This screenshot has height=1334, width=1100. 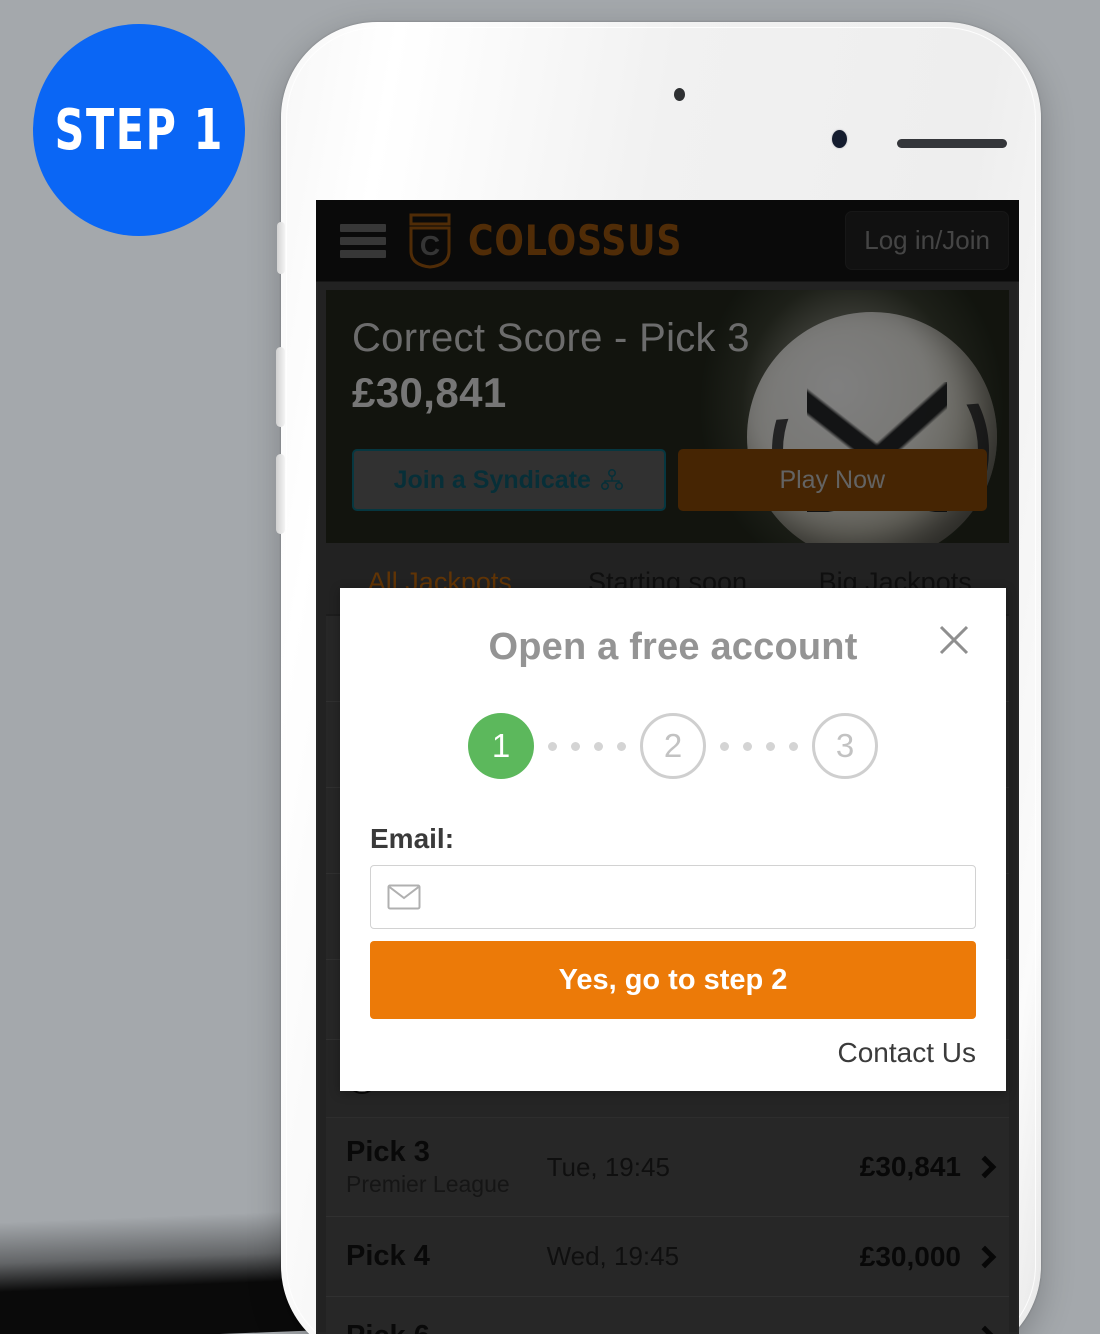 I want to click on step-badge-label: STEP 1, so click(x=139, y=130).